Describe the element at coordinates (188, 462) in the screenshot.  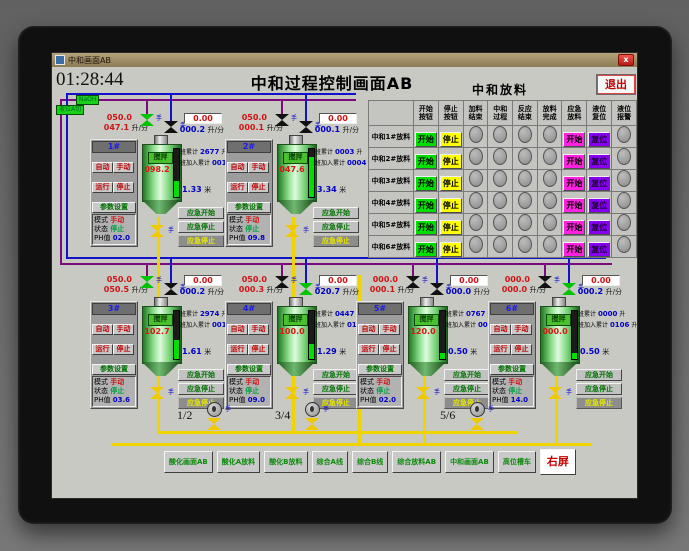
I see `nav-button-1: 酸化画面AB` at that location.